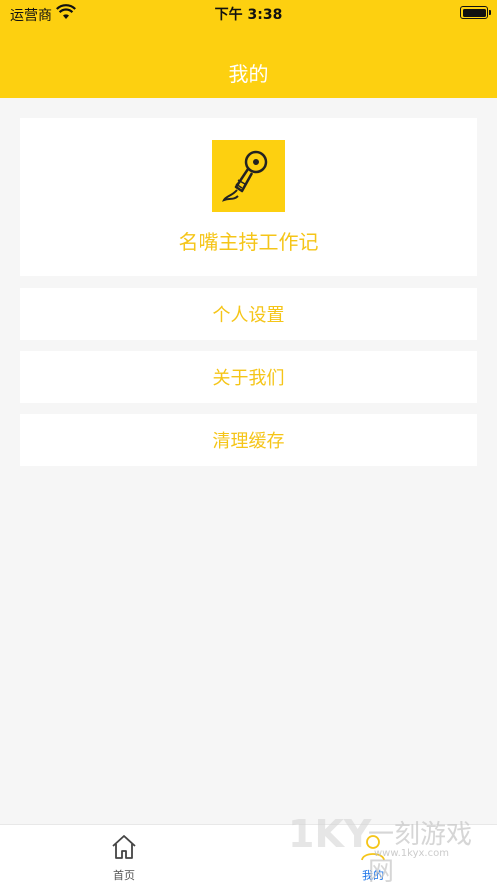 The width and height of the screenshot is (497, 883). I want to click on menu-item-label: 个人设置, so click(248, 315).